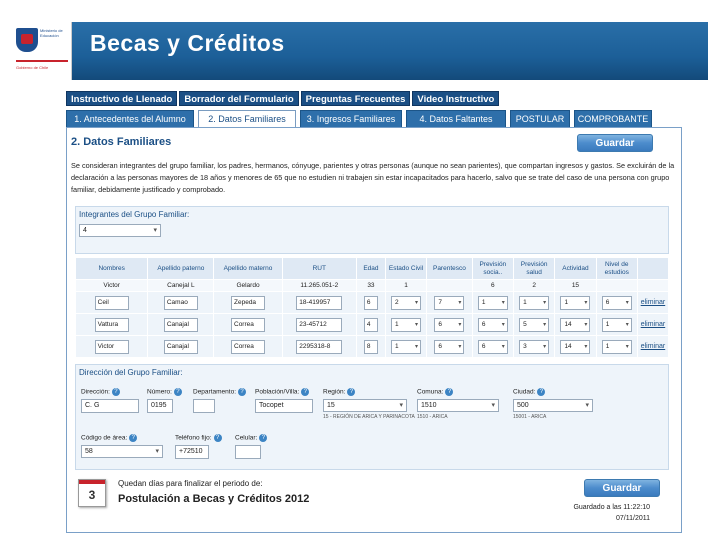  What do you see at coordinates (319, 324) in the screenshot?
I see `rut-input: 23-45712` at bounding box center [319, 324].